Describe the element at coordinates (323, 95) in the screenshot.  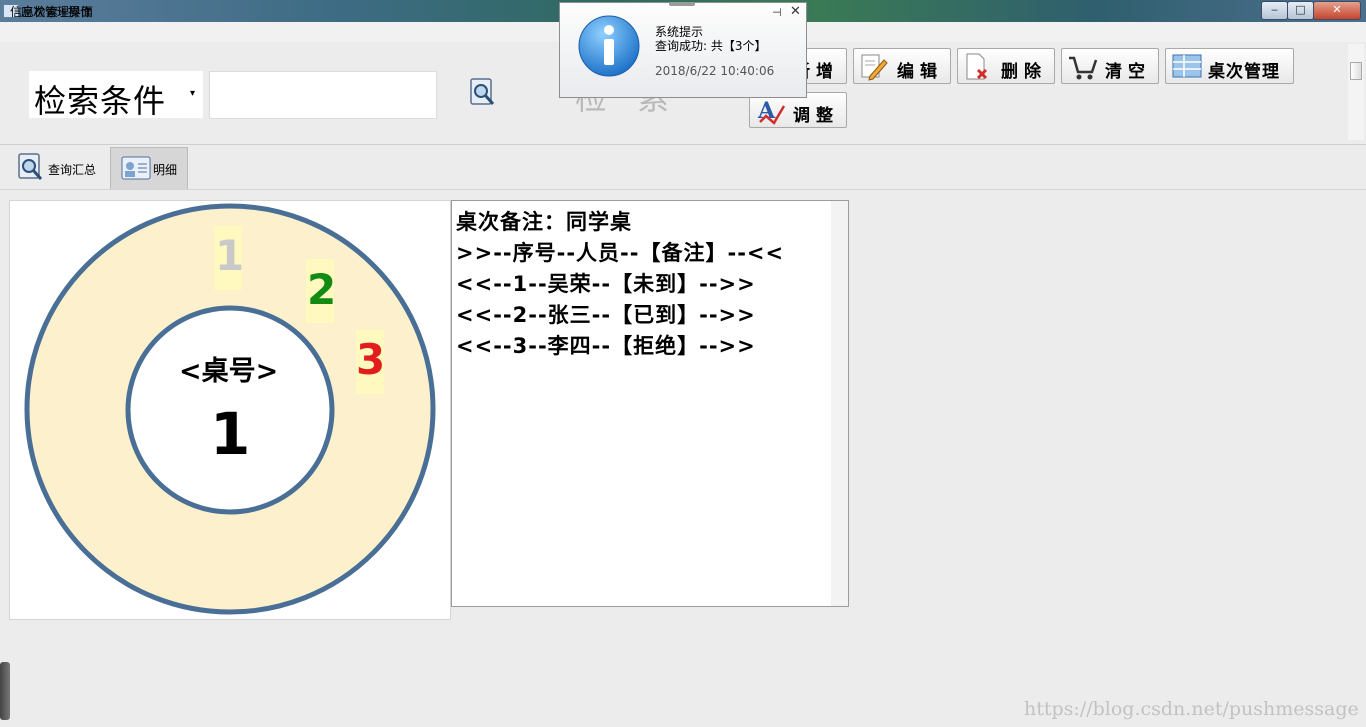
I see `search-input` at that location.